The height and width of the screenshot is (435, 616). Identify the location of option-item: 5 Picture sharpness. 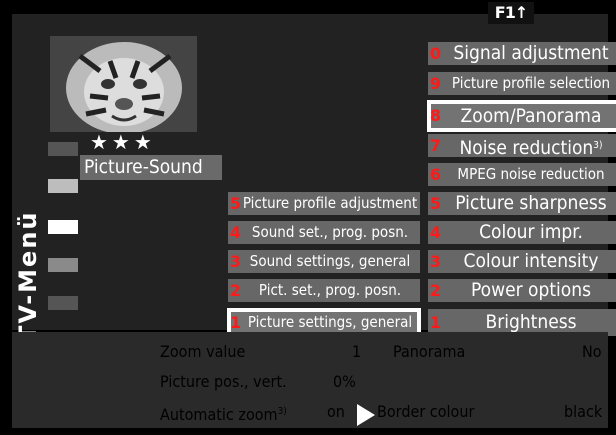
(522, 203).